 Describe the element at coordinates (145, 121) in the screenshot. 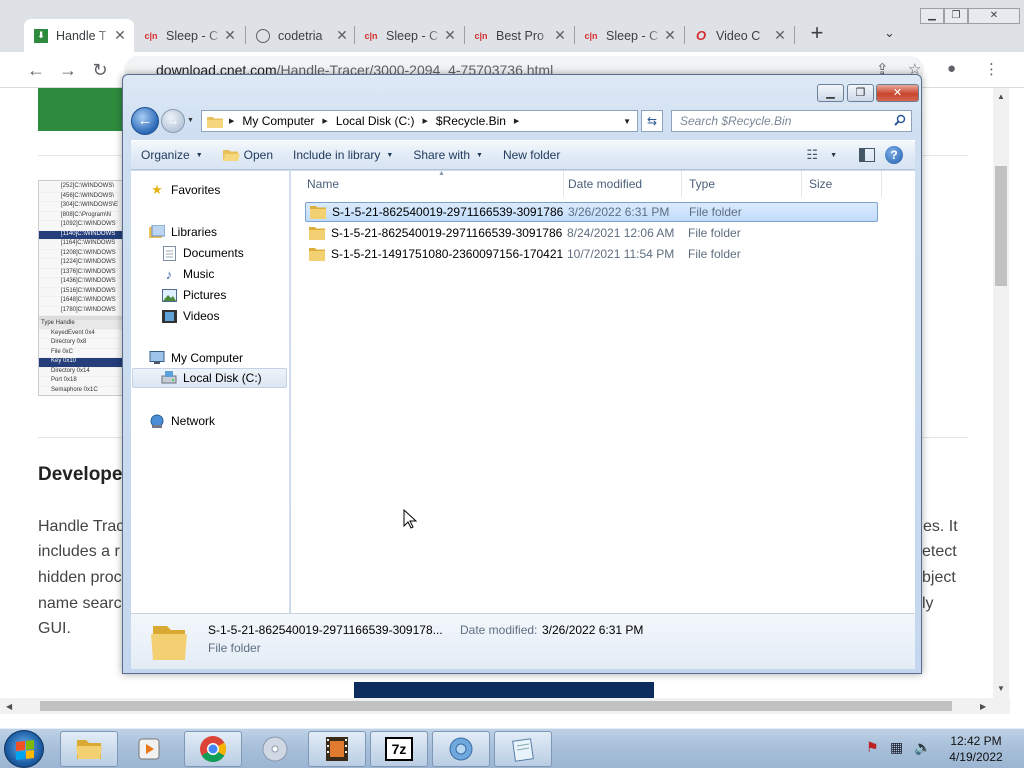

I see `back-button: ←` at that location.